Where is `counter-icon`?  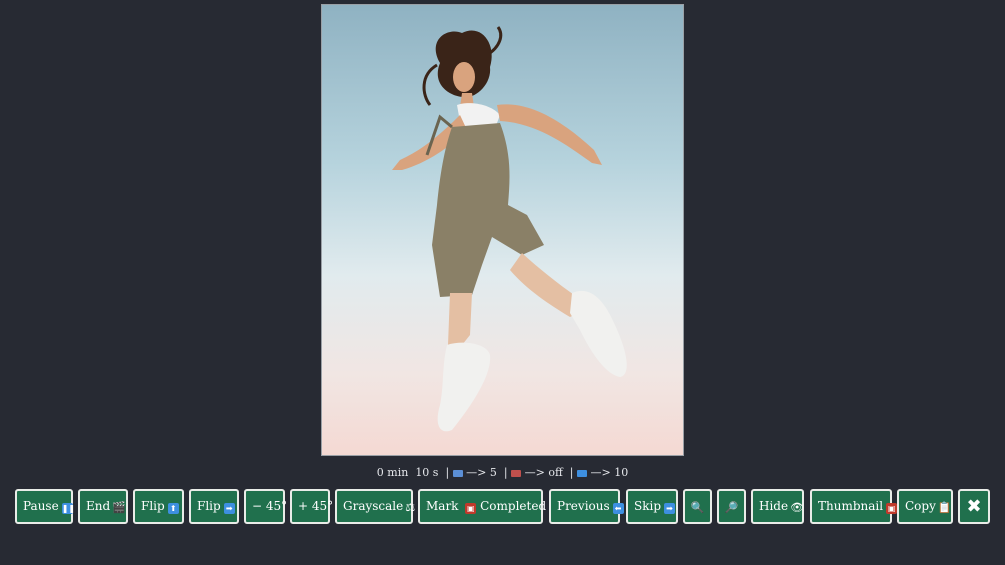 counter-icon is located at coordinates (457, 473).